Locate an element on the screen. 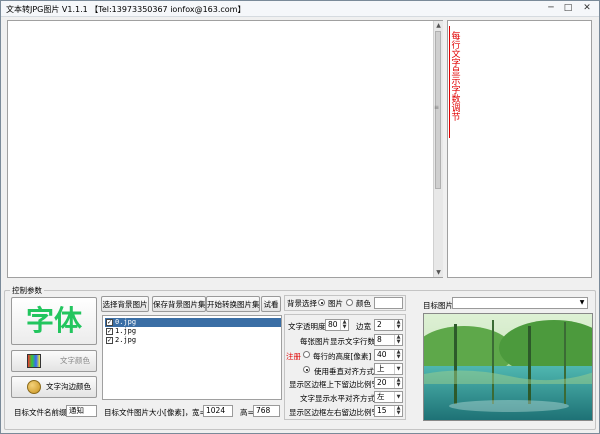  background-choice-label: 背景选择 is located at coordinates (302, 303).